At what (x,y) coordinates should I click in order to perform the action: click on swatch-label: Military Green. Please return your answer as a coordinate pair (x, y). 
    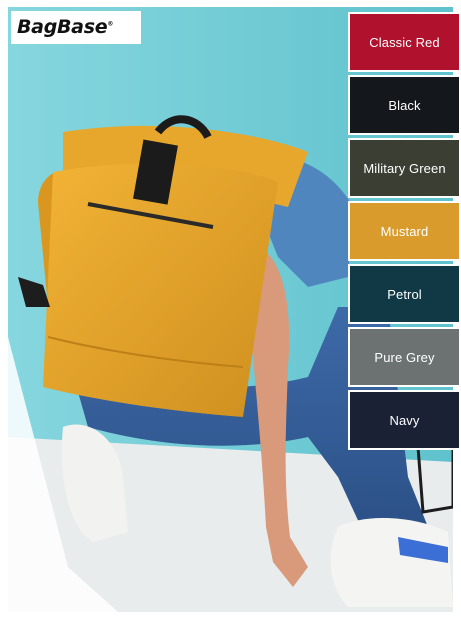
    Looking at the image, I should click on (404, 168).